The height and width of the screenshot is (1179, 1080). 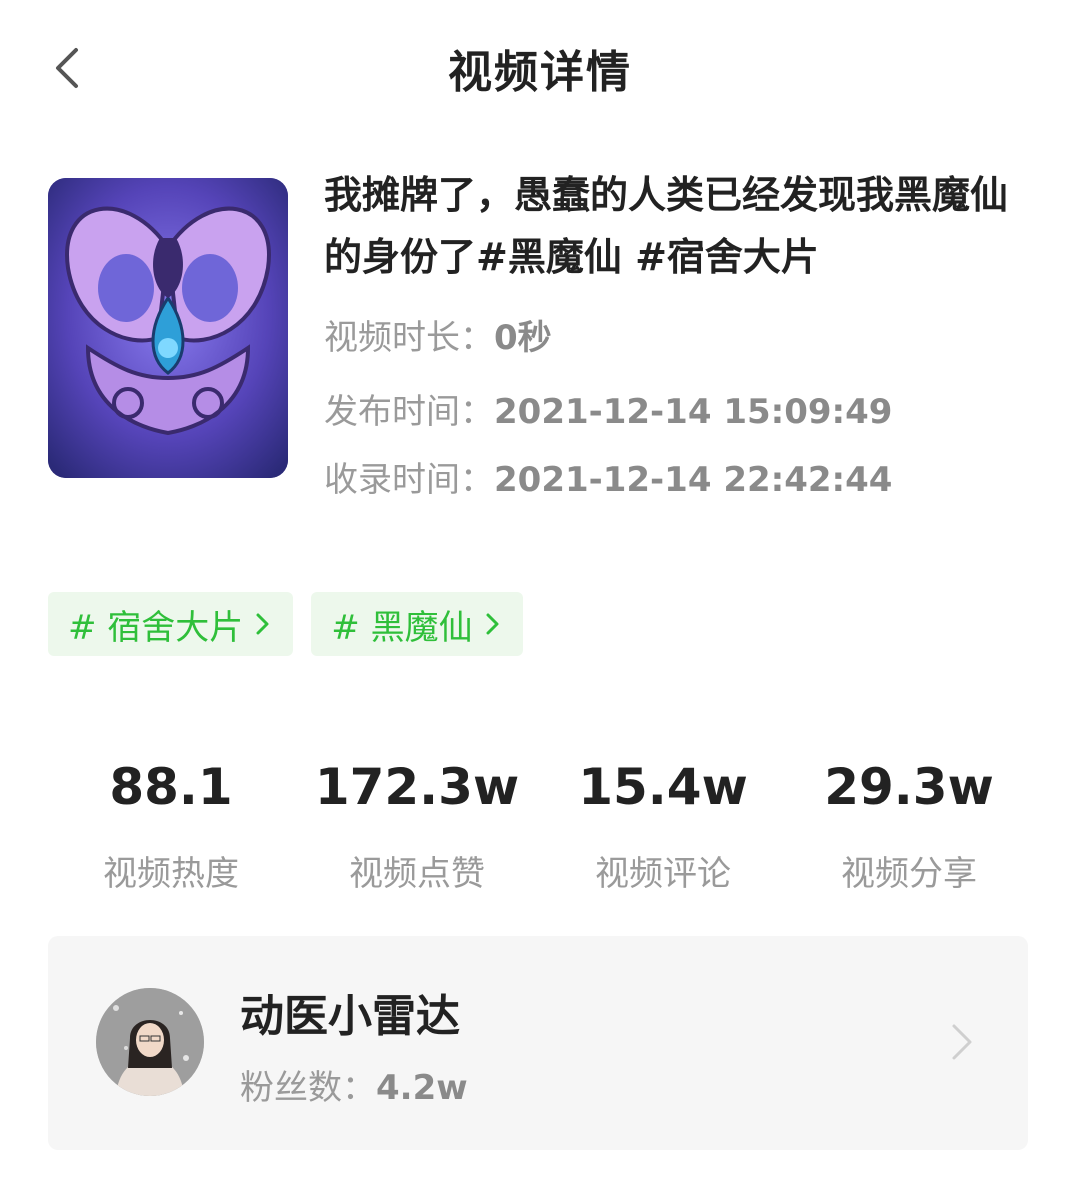 I want to click on butterfly-mask-image, so click(x=168, y=328).